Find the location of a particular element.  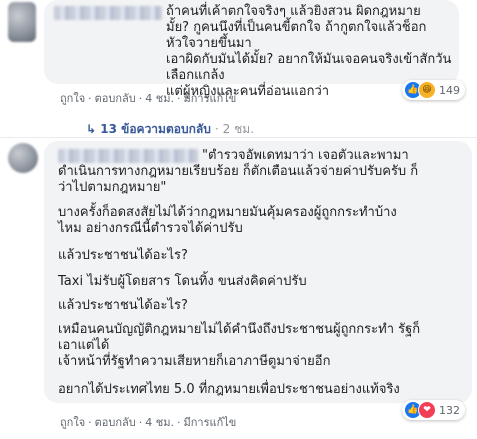

commenter-avatar is located at coordinates (22, 22).